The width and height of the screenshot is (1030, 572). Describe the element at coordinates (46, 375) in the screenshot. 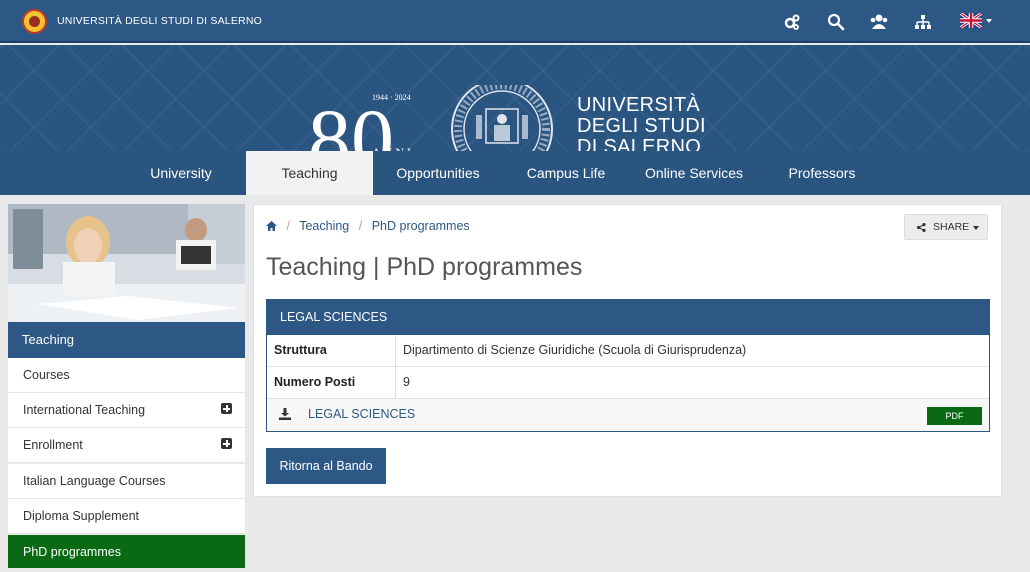

I see `sidebar-item-label: Courses` at that location.